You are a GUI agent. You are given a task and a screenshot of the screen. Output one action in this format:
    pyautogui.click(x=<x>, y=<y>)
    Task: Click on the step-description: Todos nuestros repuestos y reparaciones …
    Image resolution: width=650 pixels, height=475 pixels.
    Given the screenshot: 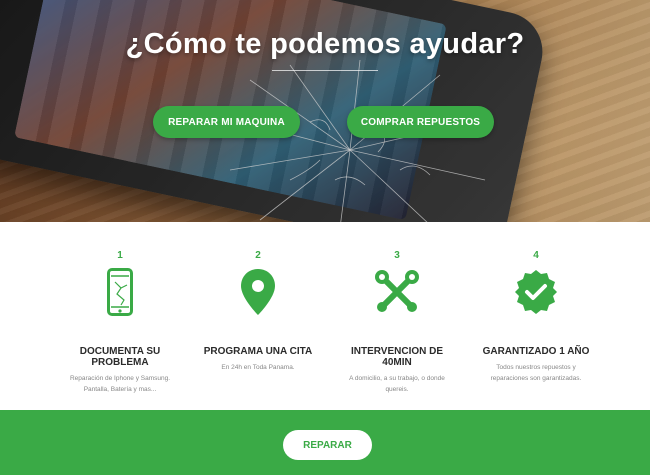 What is the action you would take?
    pyautogui.click(x=536, y=373)
    